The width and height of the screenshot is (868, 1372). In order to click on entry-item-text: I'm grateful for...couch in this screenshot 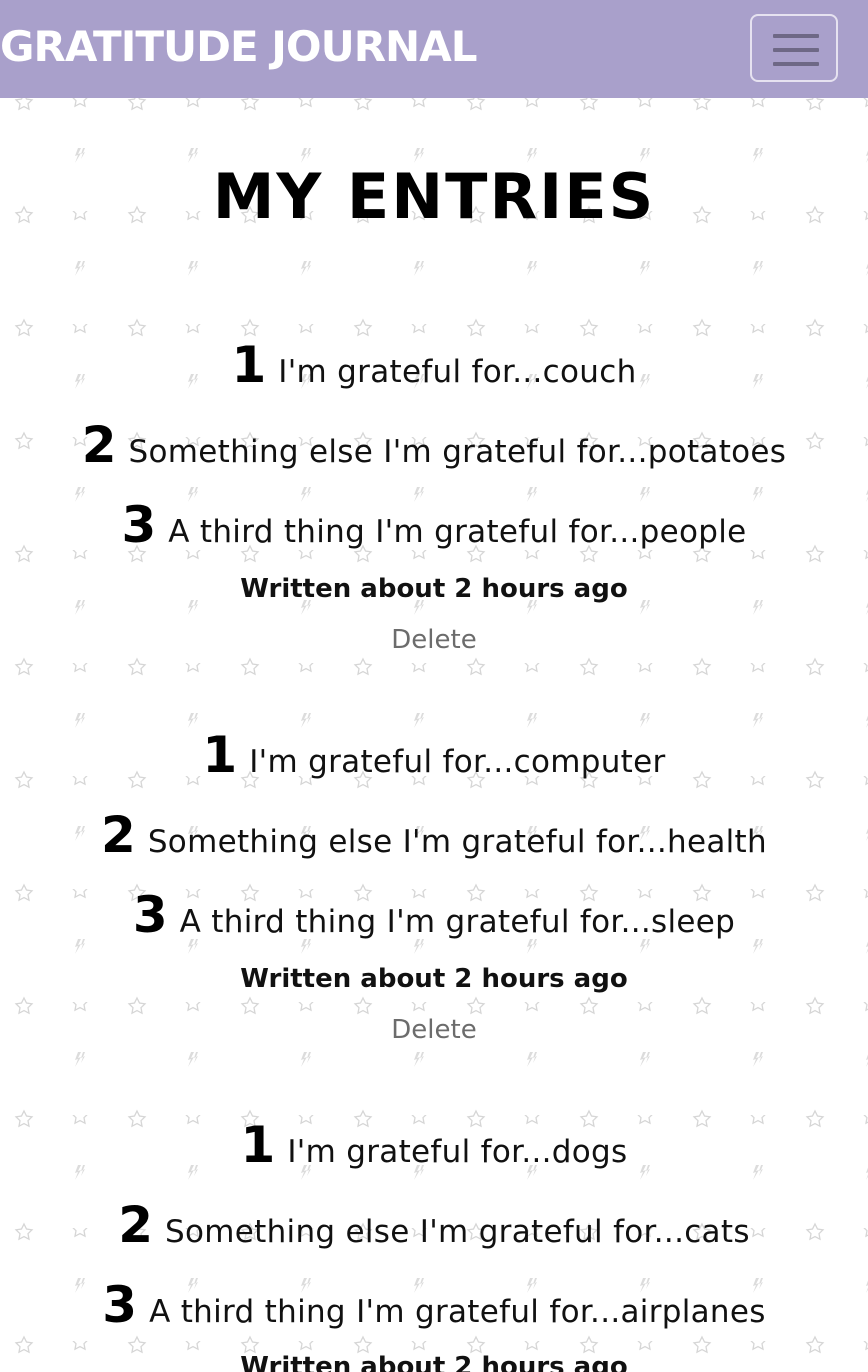, I will do `click(457, 372)`.